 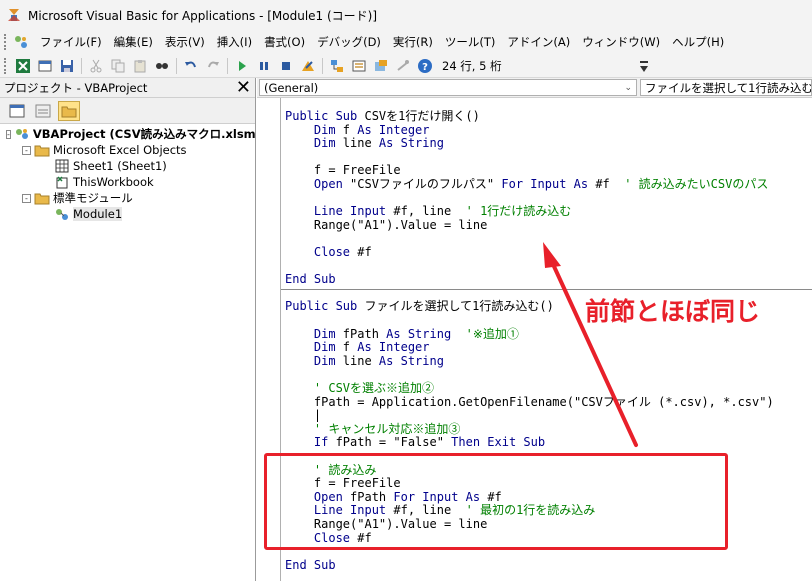 I want to click on tree-item-vbaproject: - VBAProject (CSV読み込みマクロ.xlsm, so click(x=128, y=134).